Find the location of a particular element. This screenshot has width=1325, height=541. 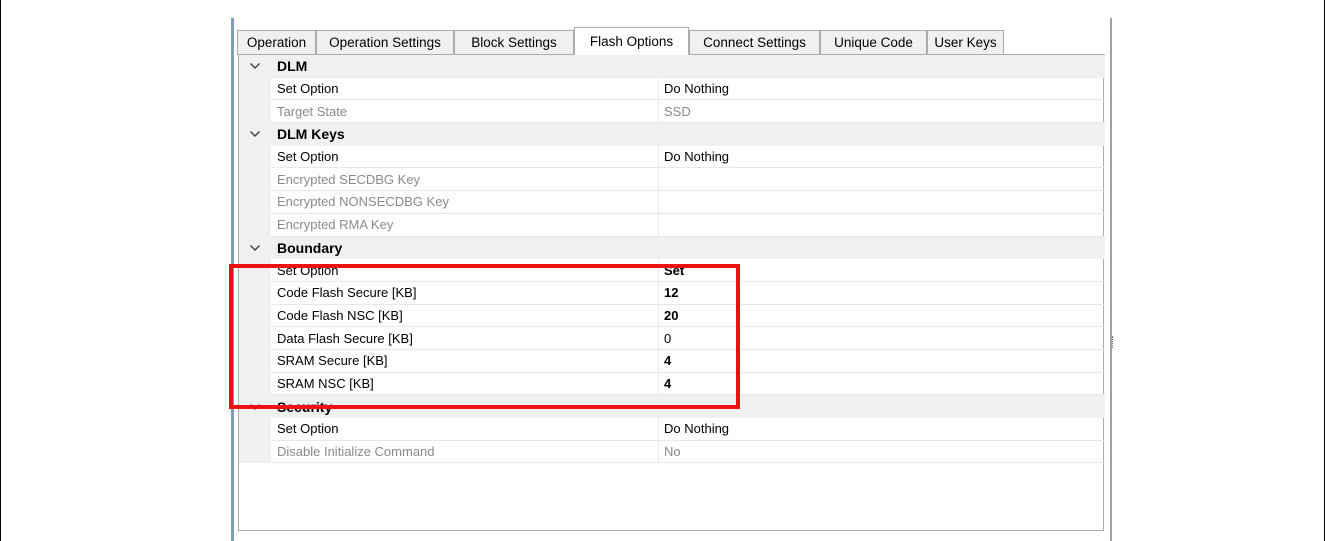

property-row: Data Flash Secure [KB] 0 is located at coordinates (672, 338).